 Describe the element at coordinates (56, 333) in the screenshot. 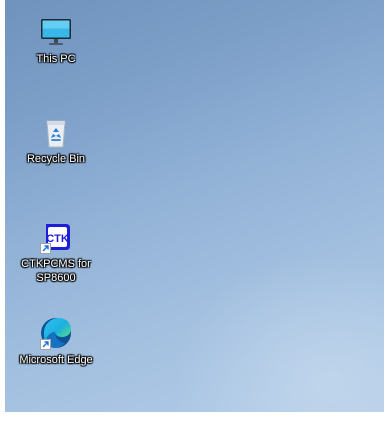

I see `edge-icon` at that location.